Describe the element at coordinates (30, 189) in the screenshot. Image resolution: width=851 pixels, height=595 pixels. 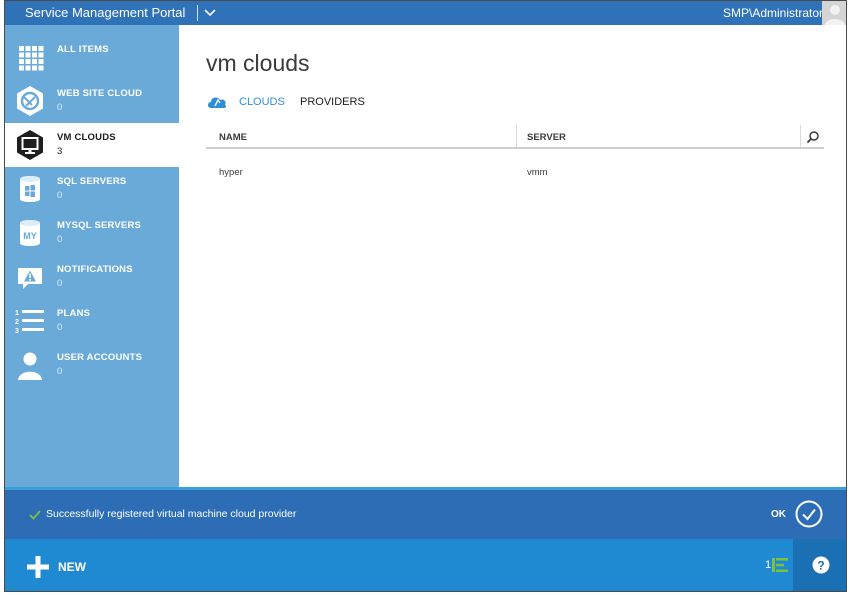
I see `sql-database-icon` at that location.